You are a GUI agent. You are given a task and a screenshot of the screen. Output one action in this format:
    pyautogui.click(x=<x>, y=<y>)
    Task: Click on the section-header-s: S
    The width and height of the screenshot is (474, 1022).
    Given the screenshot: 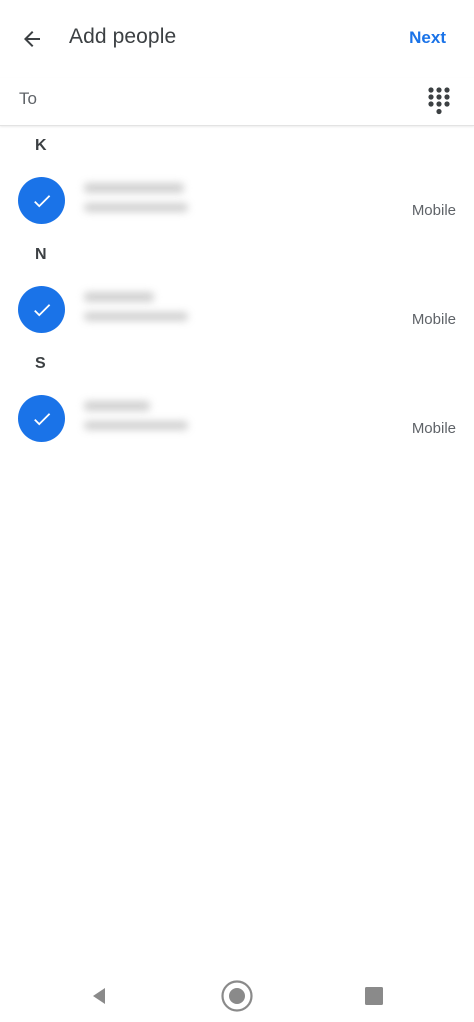 What is the action you would take?
    pyautogui.click(x=40, y=363)
    